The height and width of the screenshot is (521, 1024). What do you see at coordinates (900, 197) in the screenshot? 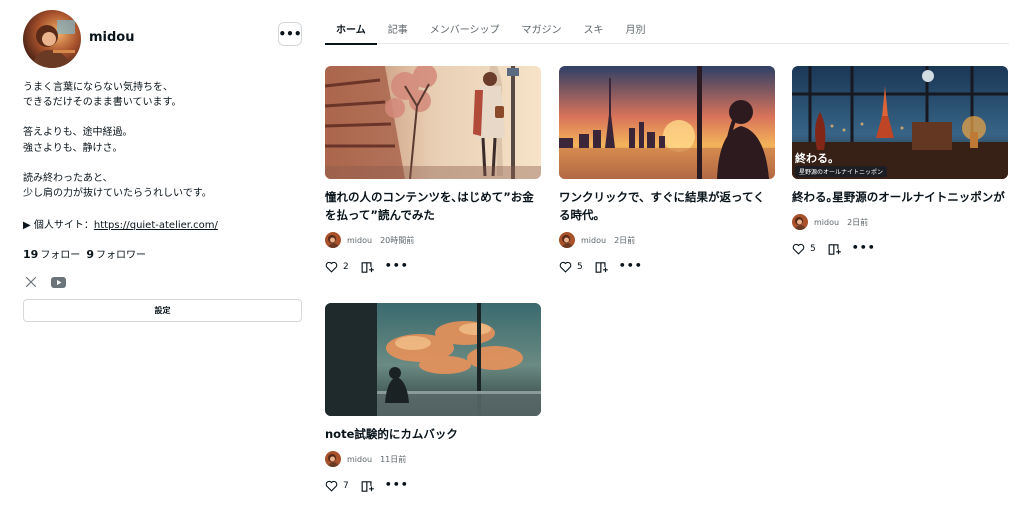
I see `article-title: 終わる｡星野源のオールナイトニッポンが` at bounding box center [900, 197].